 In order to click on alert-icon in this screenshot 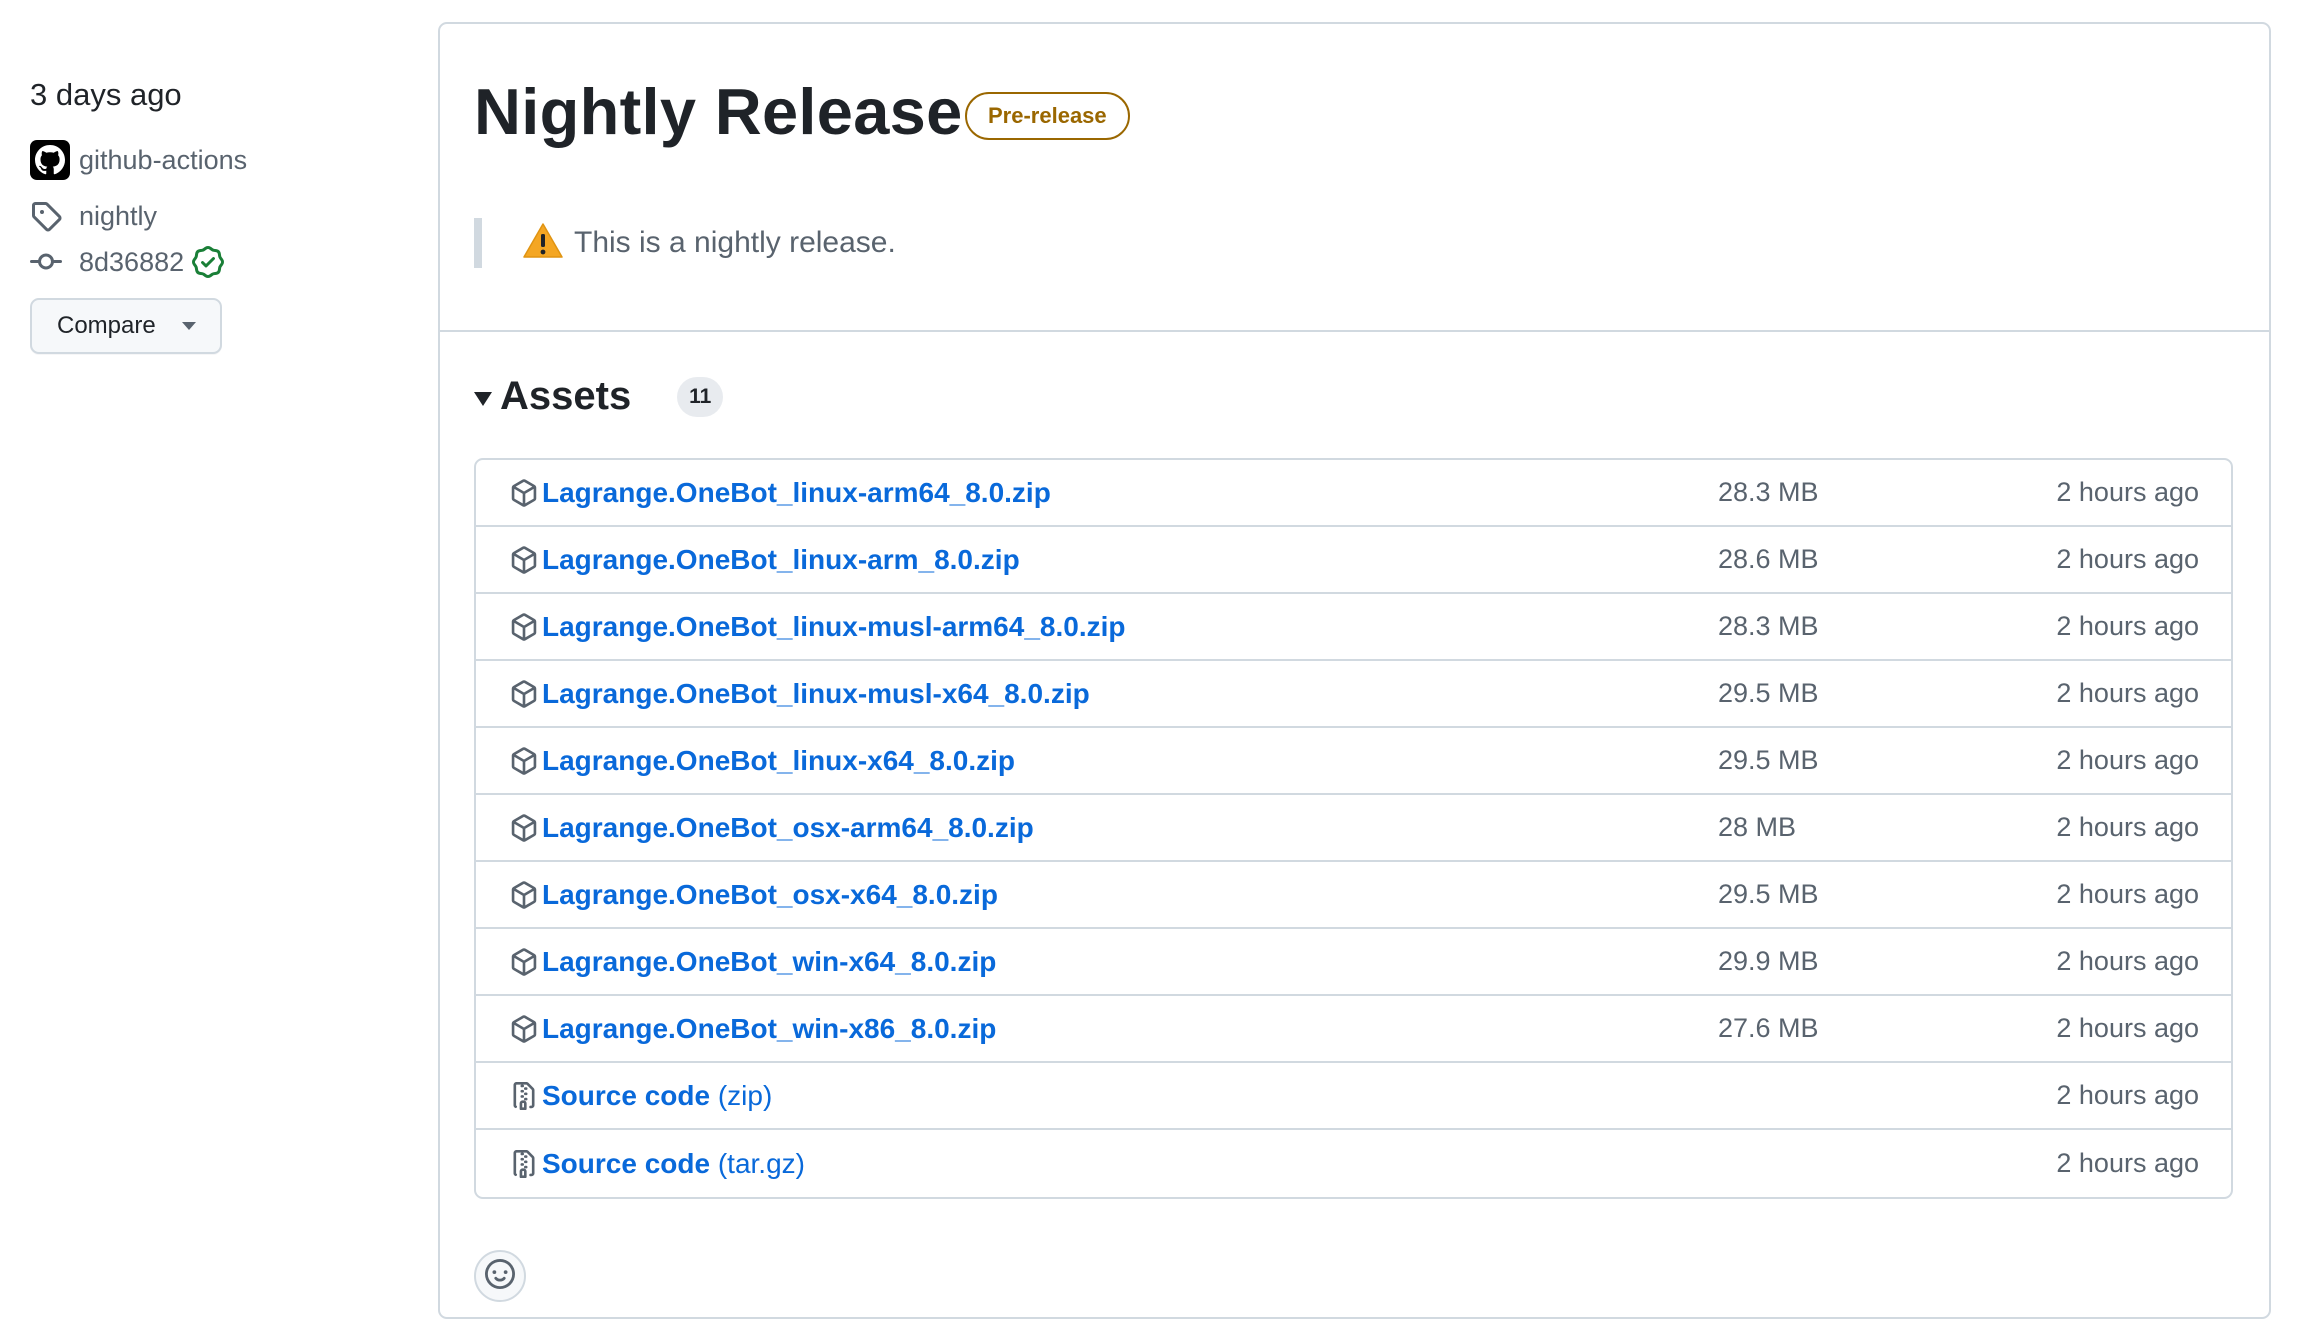, I will do `click(543, 243)`.